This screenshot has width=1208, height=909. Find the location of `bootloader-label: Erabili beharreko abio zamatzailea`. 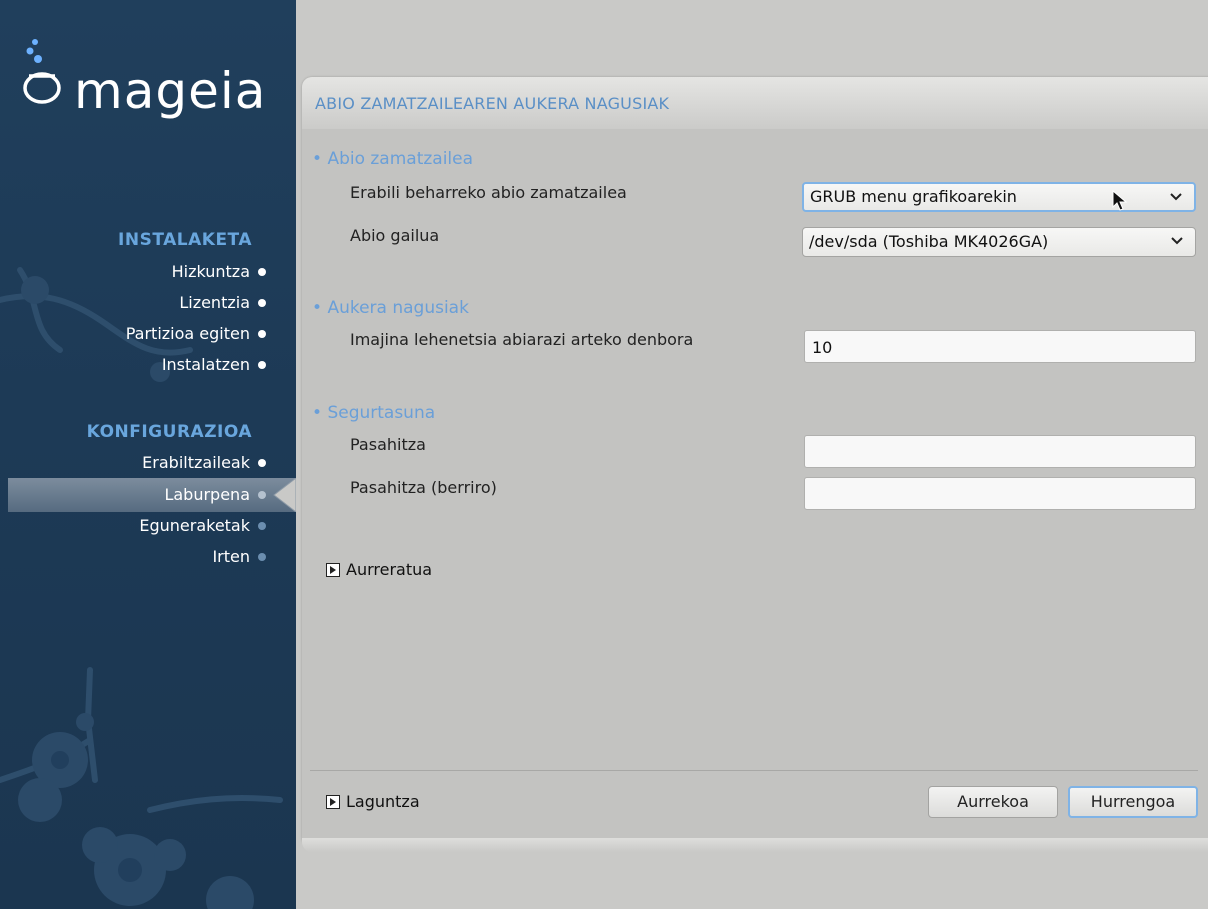

bootloader-label: Erabili beharreko abio zamatzailea is located at coordinates (488, 192).